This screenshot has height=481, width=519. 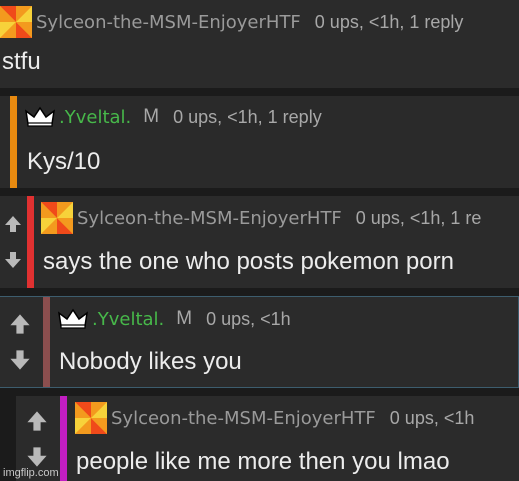 What do you see at coordinates (263, 461) in the screenshot?
I see `comment-text: people like me more then you lmao` at bounding box center [263, 461].